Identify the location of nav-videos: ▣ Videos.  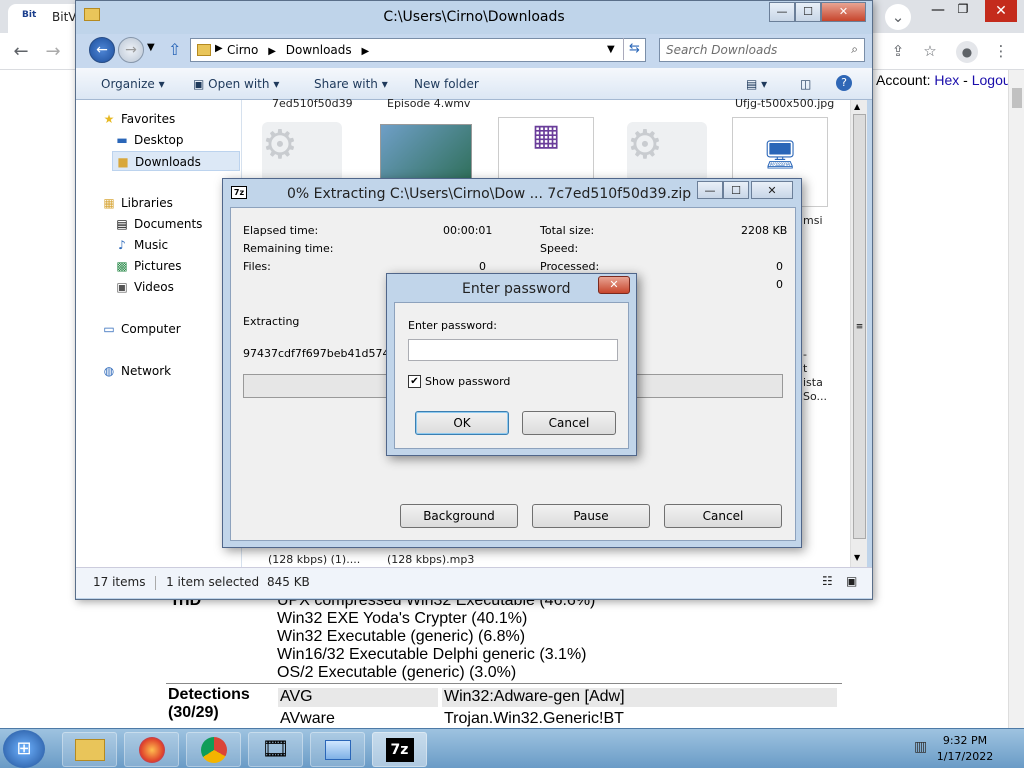
(144, 287).